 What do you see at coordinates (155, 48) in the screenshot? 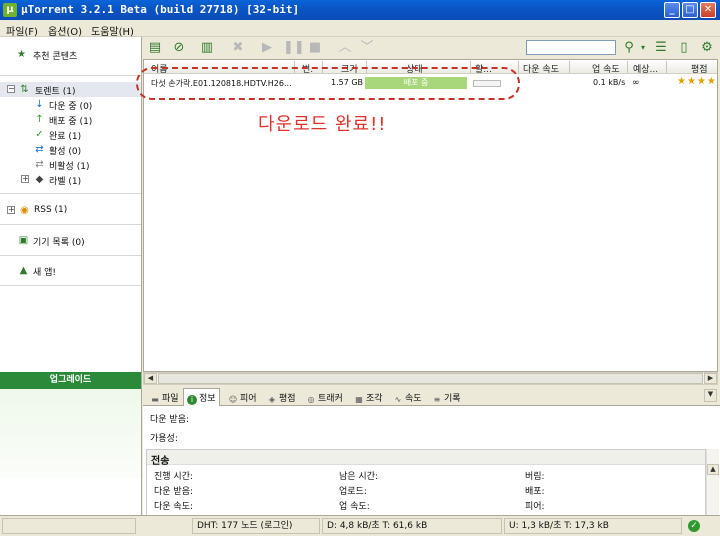
I see `add-torrent-icon: ▤` at bounding box center [155, 48].